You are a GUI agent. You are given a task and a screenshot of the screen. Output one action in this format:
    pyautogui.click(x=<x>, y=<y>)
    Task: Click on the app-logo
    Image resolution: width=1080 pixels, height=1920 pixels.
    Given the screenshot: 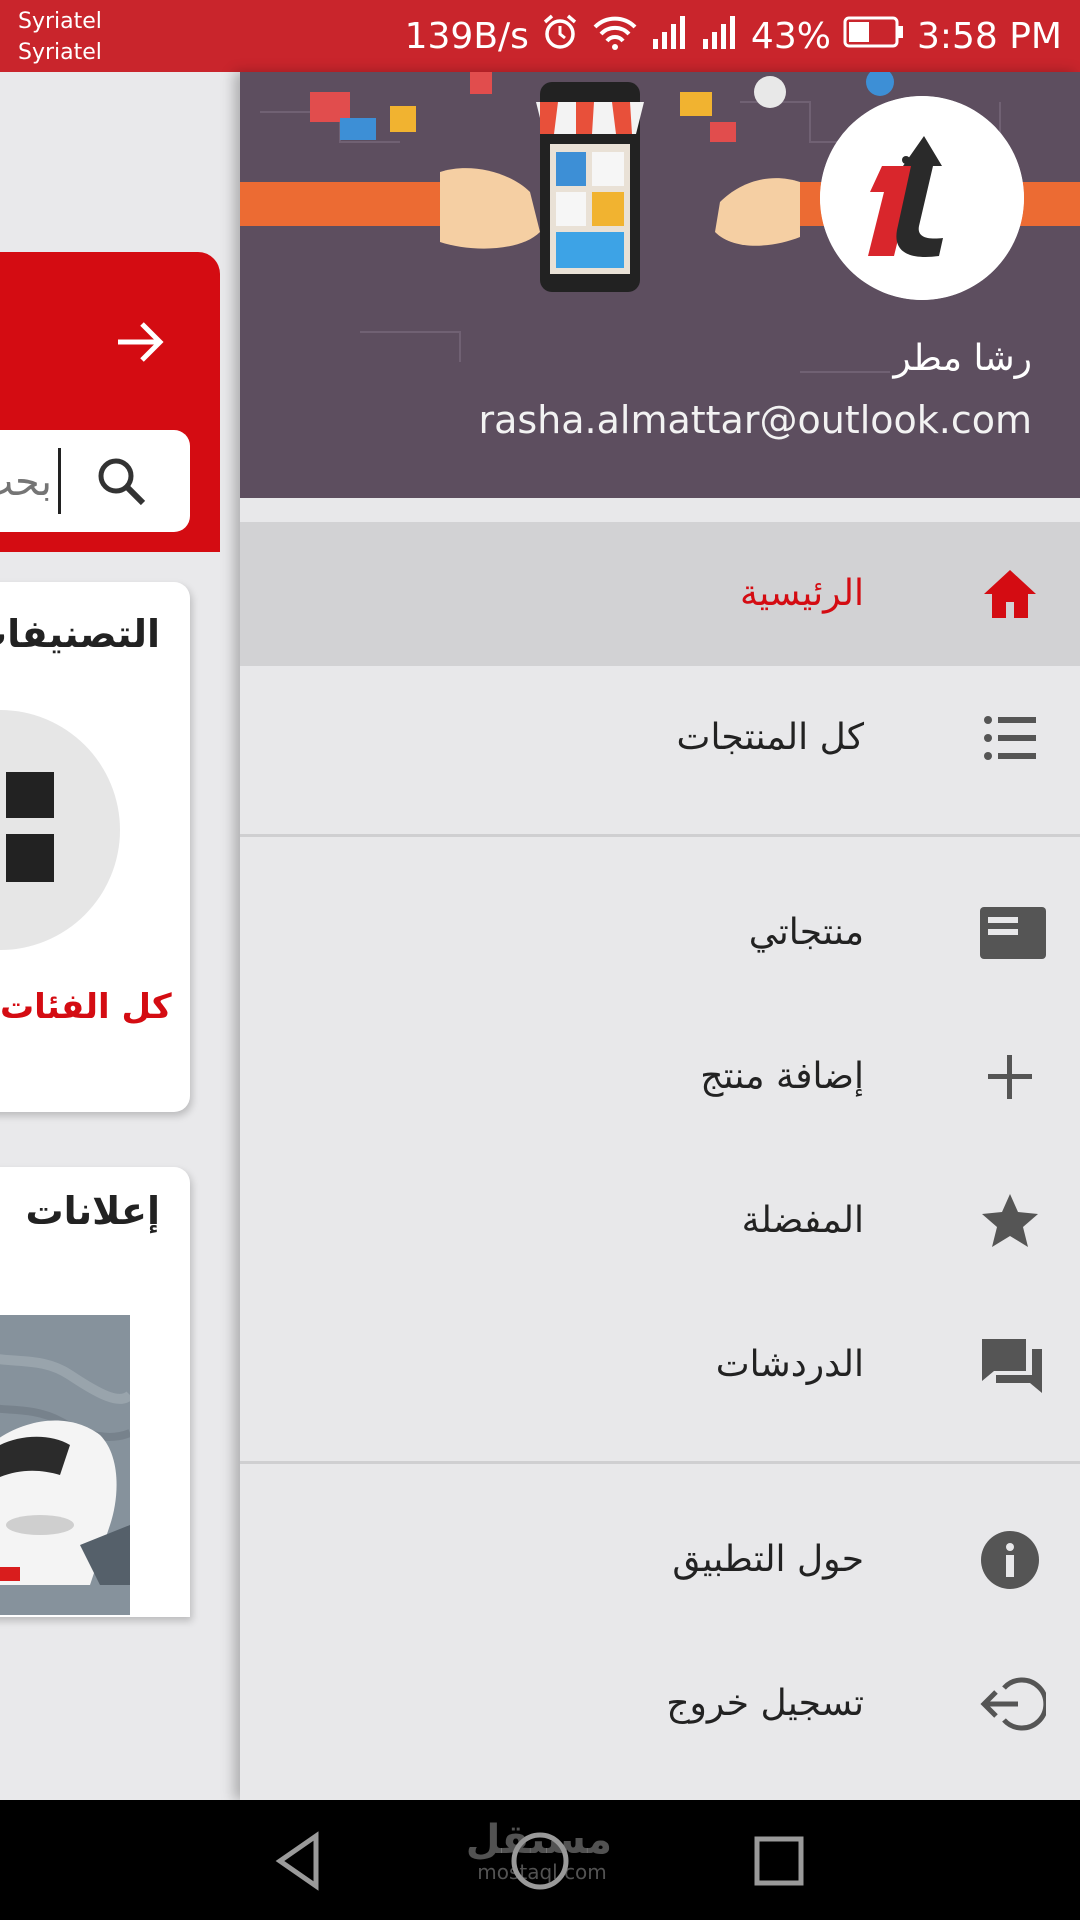 What is the action you would take?
    pyautogui.click(x=922, y=198)
    